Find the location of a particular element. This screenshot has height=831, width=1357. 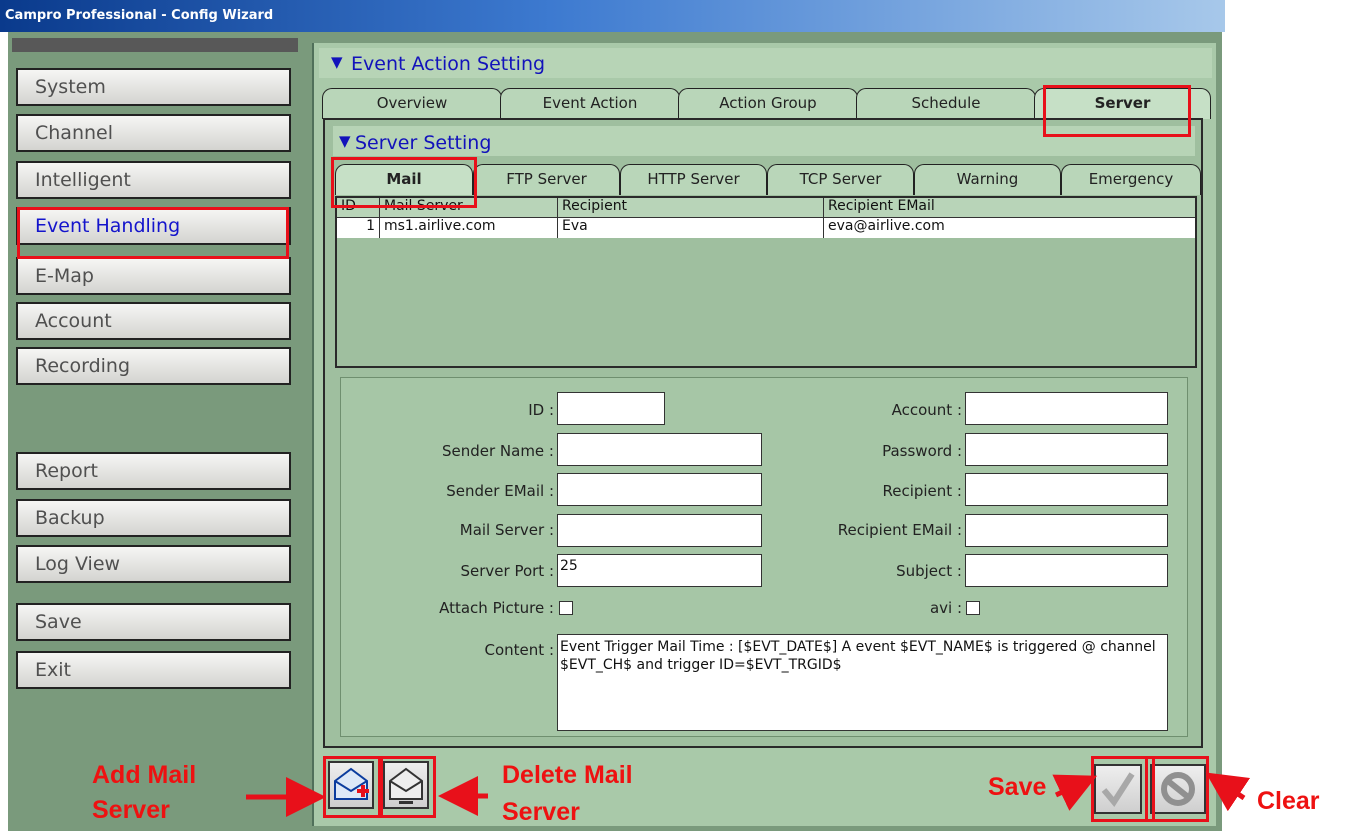

tab-overview: Overview is located at coordinates (412, 103).